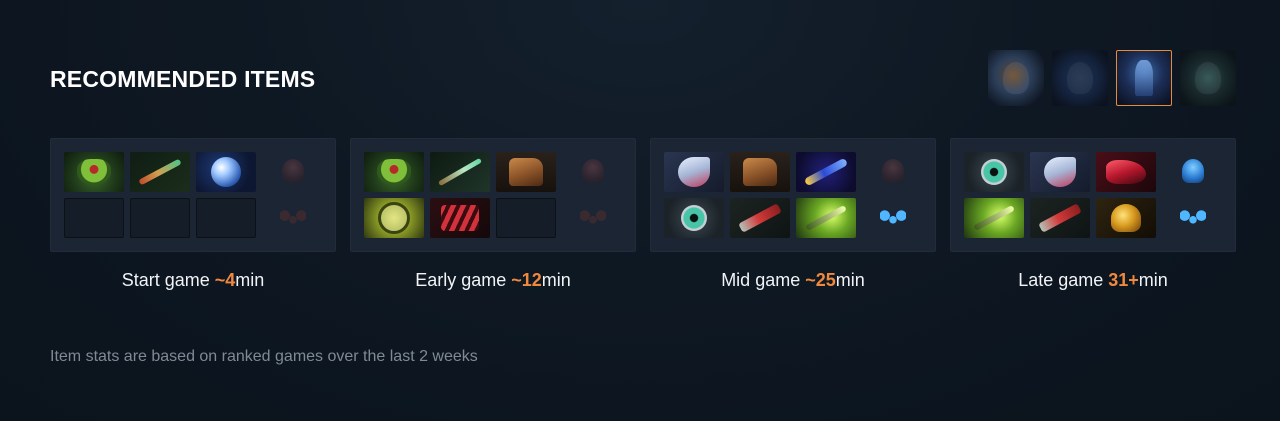 This screenshot has width=1280, height=421. I want to click on magic-wand-icon, so click(460, 172).